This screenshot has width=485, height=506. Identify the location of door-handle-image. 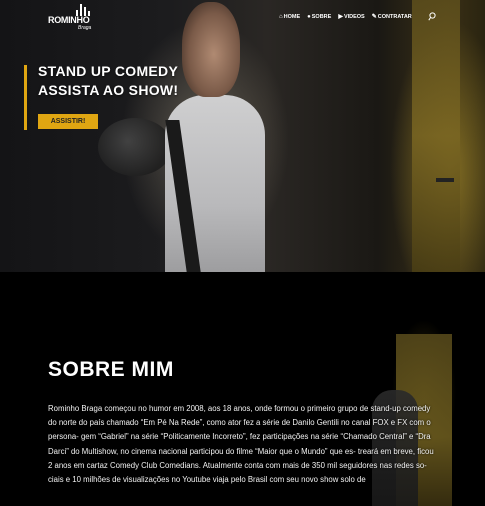
(445, 180).